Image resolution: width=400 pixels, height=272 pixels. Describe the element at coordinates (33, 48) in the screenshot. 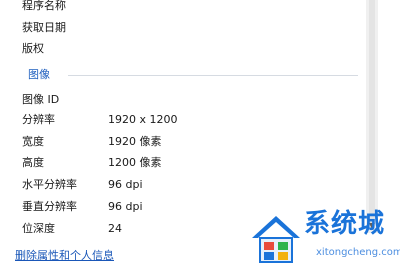

I see `property-label: 版权` at that location.